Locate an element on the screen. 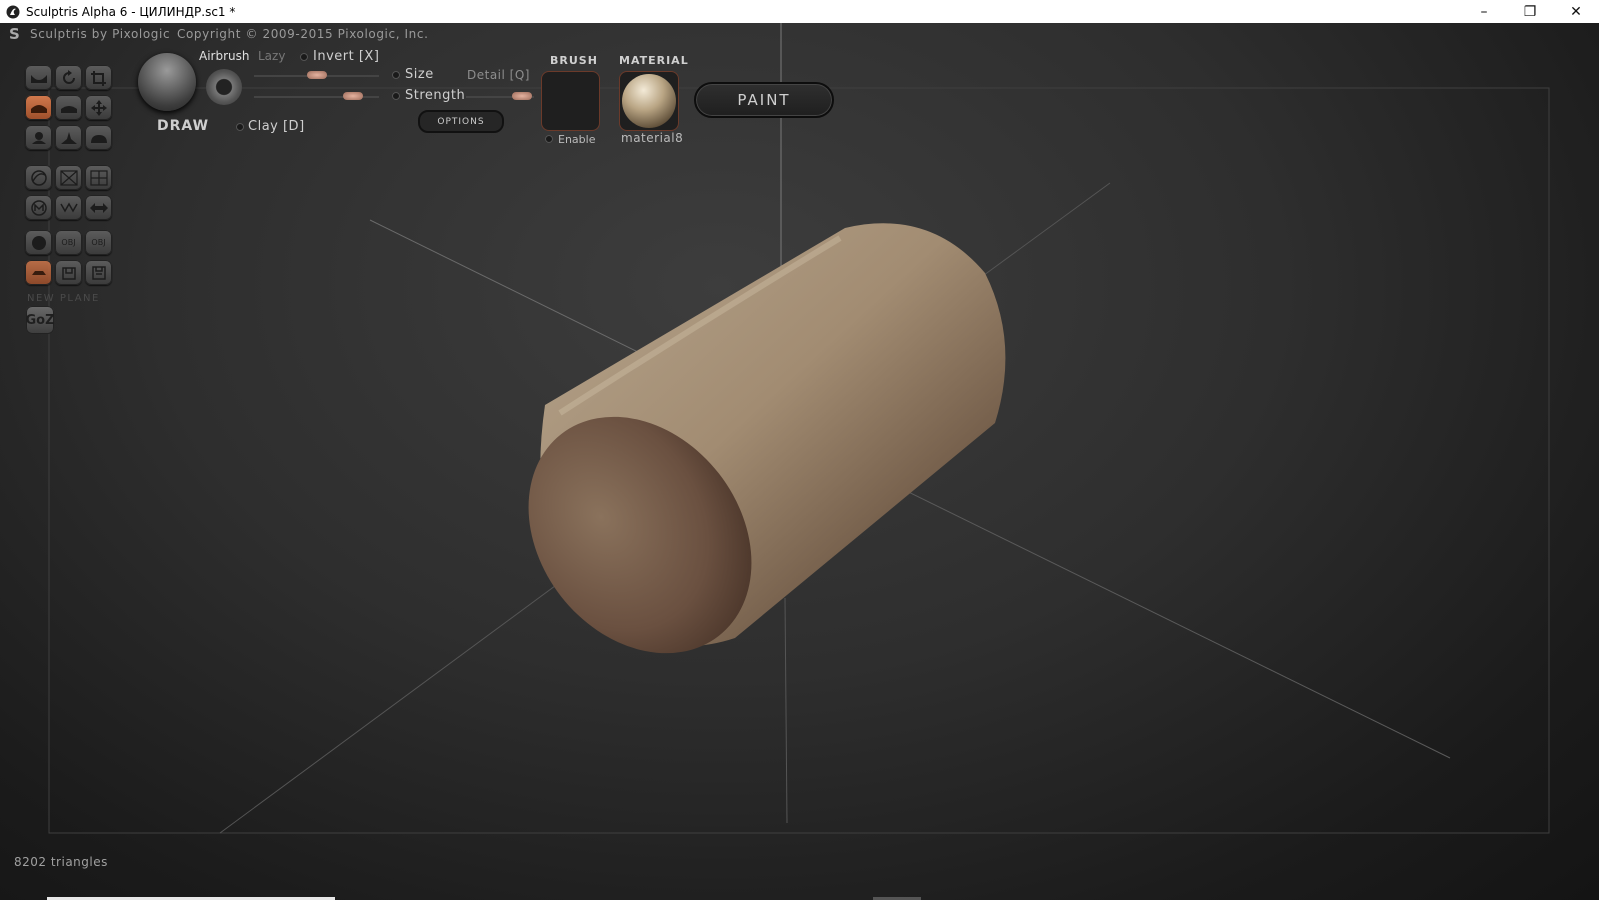 The height and width of the screenshot is (900, 1599). import-obj-button: OBJ is located at coordinates (68, 242).